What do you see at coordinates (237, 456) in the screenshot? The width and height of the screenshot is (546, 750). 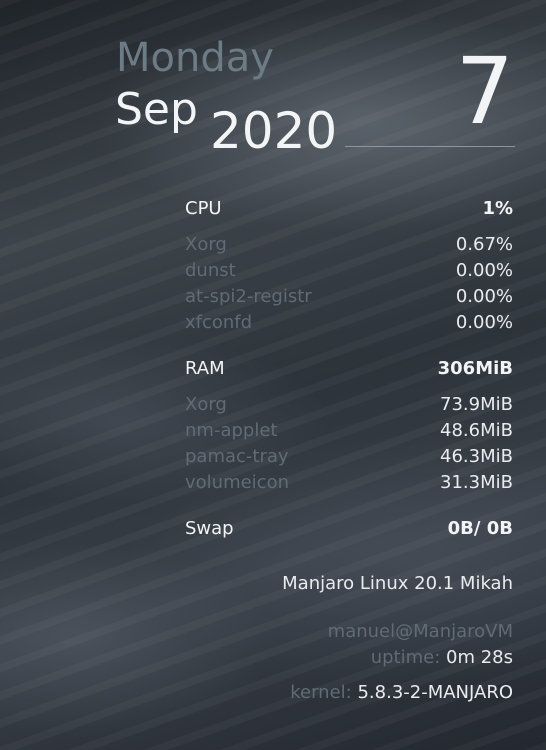 I see `ram-process-name: pamac-tray` at bounding box center [237, 456].